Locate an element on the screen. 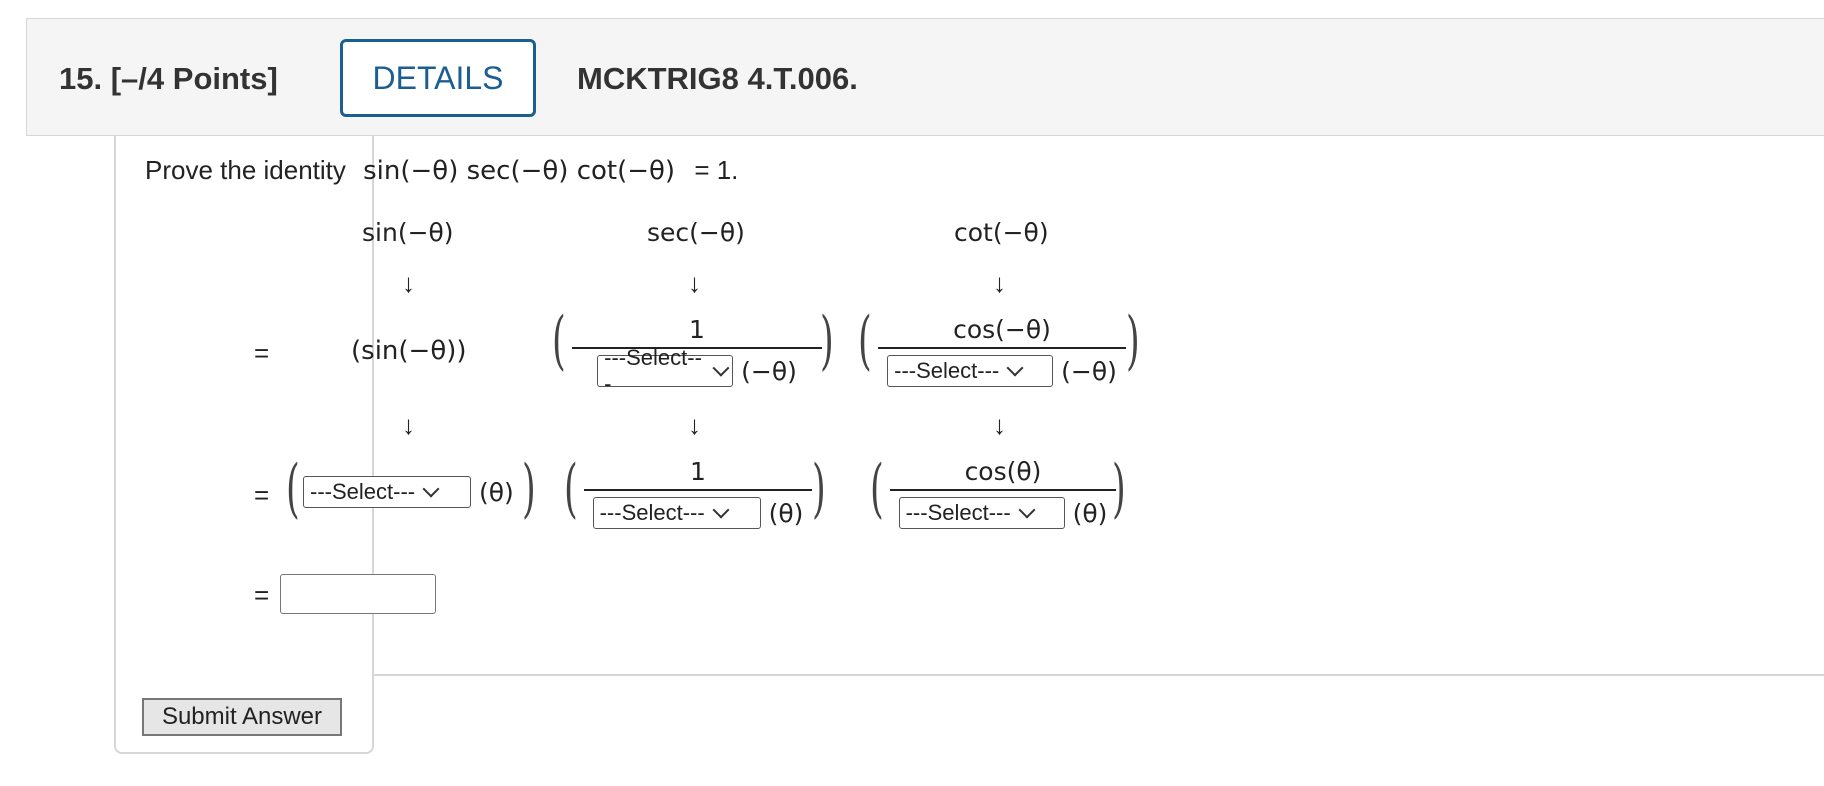 The width and height of the screenshot is (1824, 786). cot-fraction-row1: cos(−θ) ---Select--- (−θ) is located at coordinates (1002, 351).